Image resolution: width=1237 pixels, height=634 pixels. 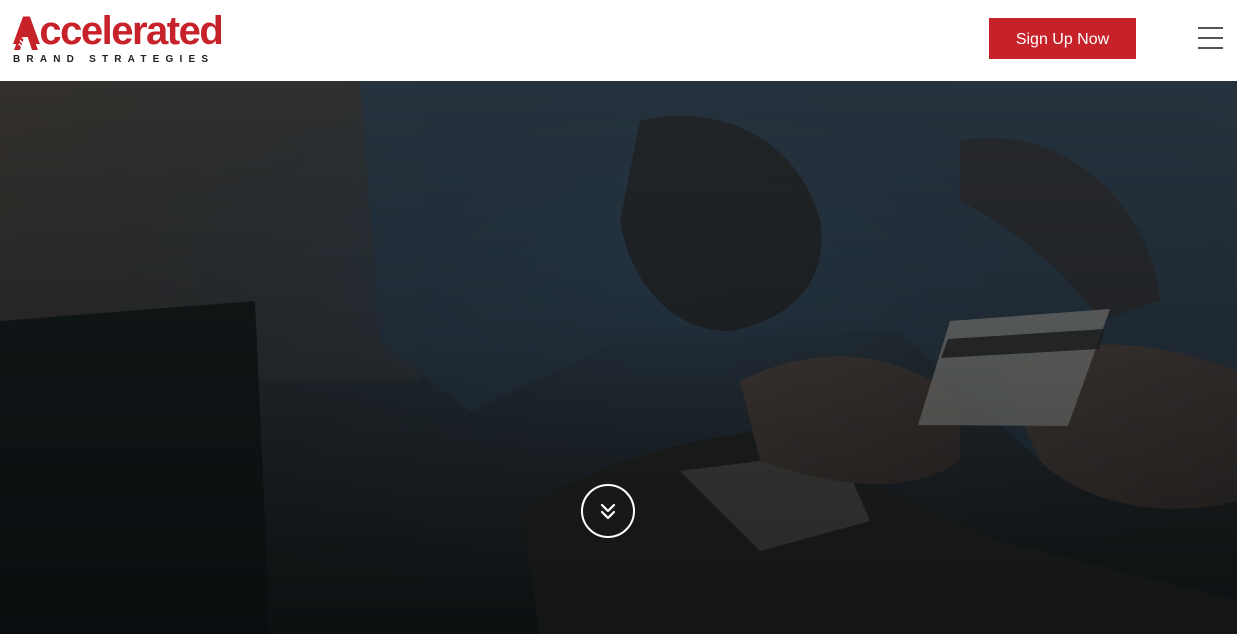 What do you see at coordinates (618, 40) in the screenshot?
I see `site-header: Accelerated BRAND STRATEGIES Sign Up Now` at bounding box center [618, 40].